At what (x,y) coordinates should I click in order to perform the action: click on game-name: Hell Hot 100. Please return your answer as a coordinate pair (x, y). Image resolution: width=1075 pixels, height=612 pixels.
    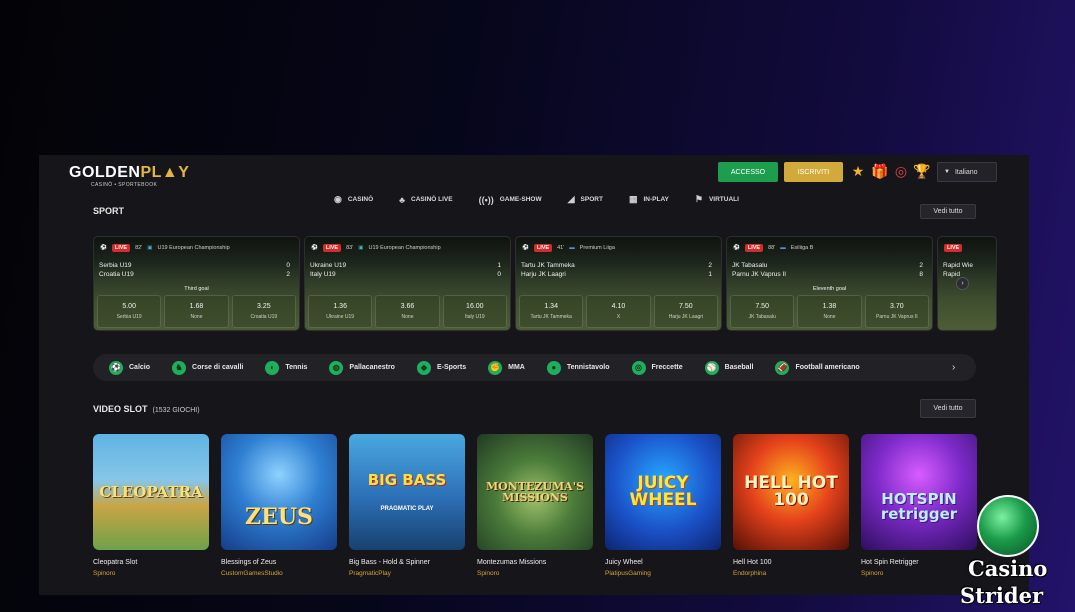
    Looking at the image, I should click on (752, 562).